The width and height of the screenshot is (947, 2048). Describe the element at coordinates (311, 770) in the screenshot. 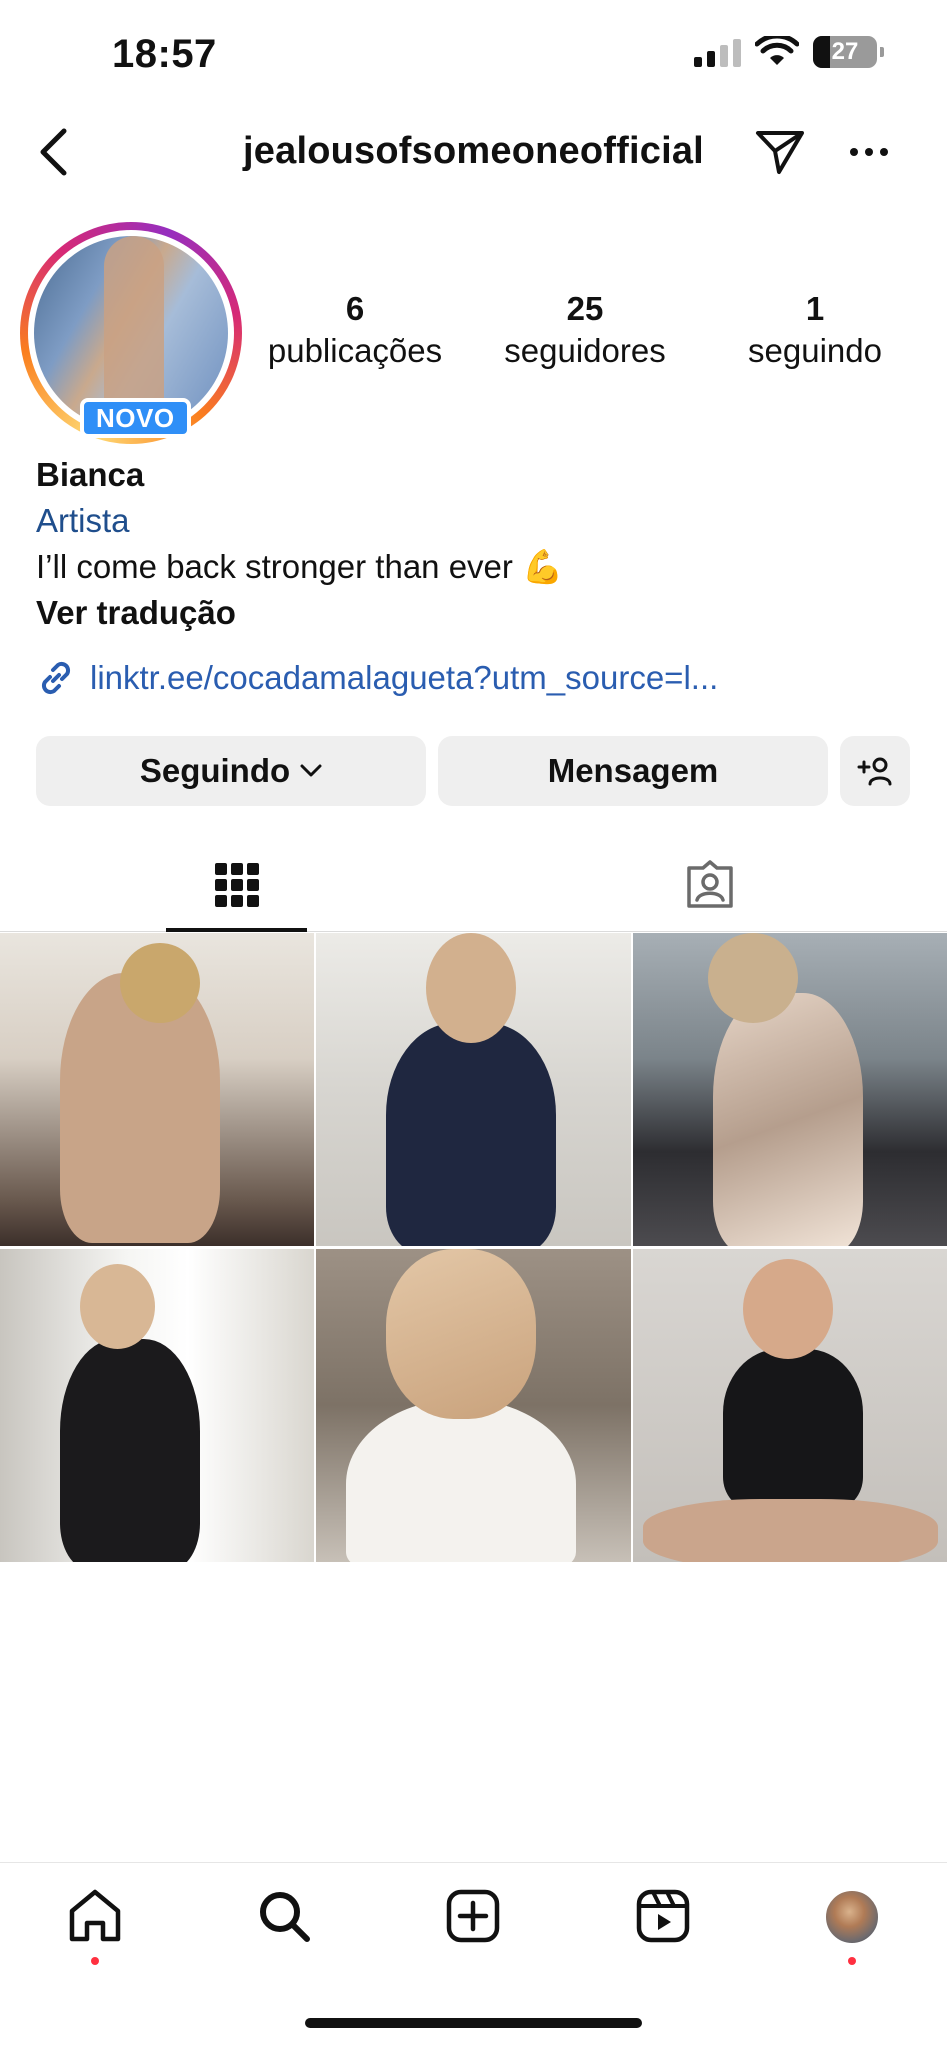

I see `chevron-down-icon` at that location.